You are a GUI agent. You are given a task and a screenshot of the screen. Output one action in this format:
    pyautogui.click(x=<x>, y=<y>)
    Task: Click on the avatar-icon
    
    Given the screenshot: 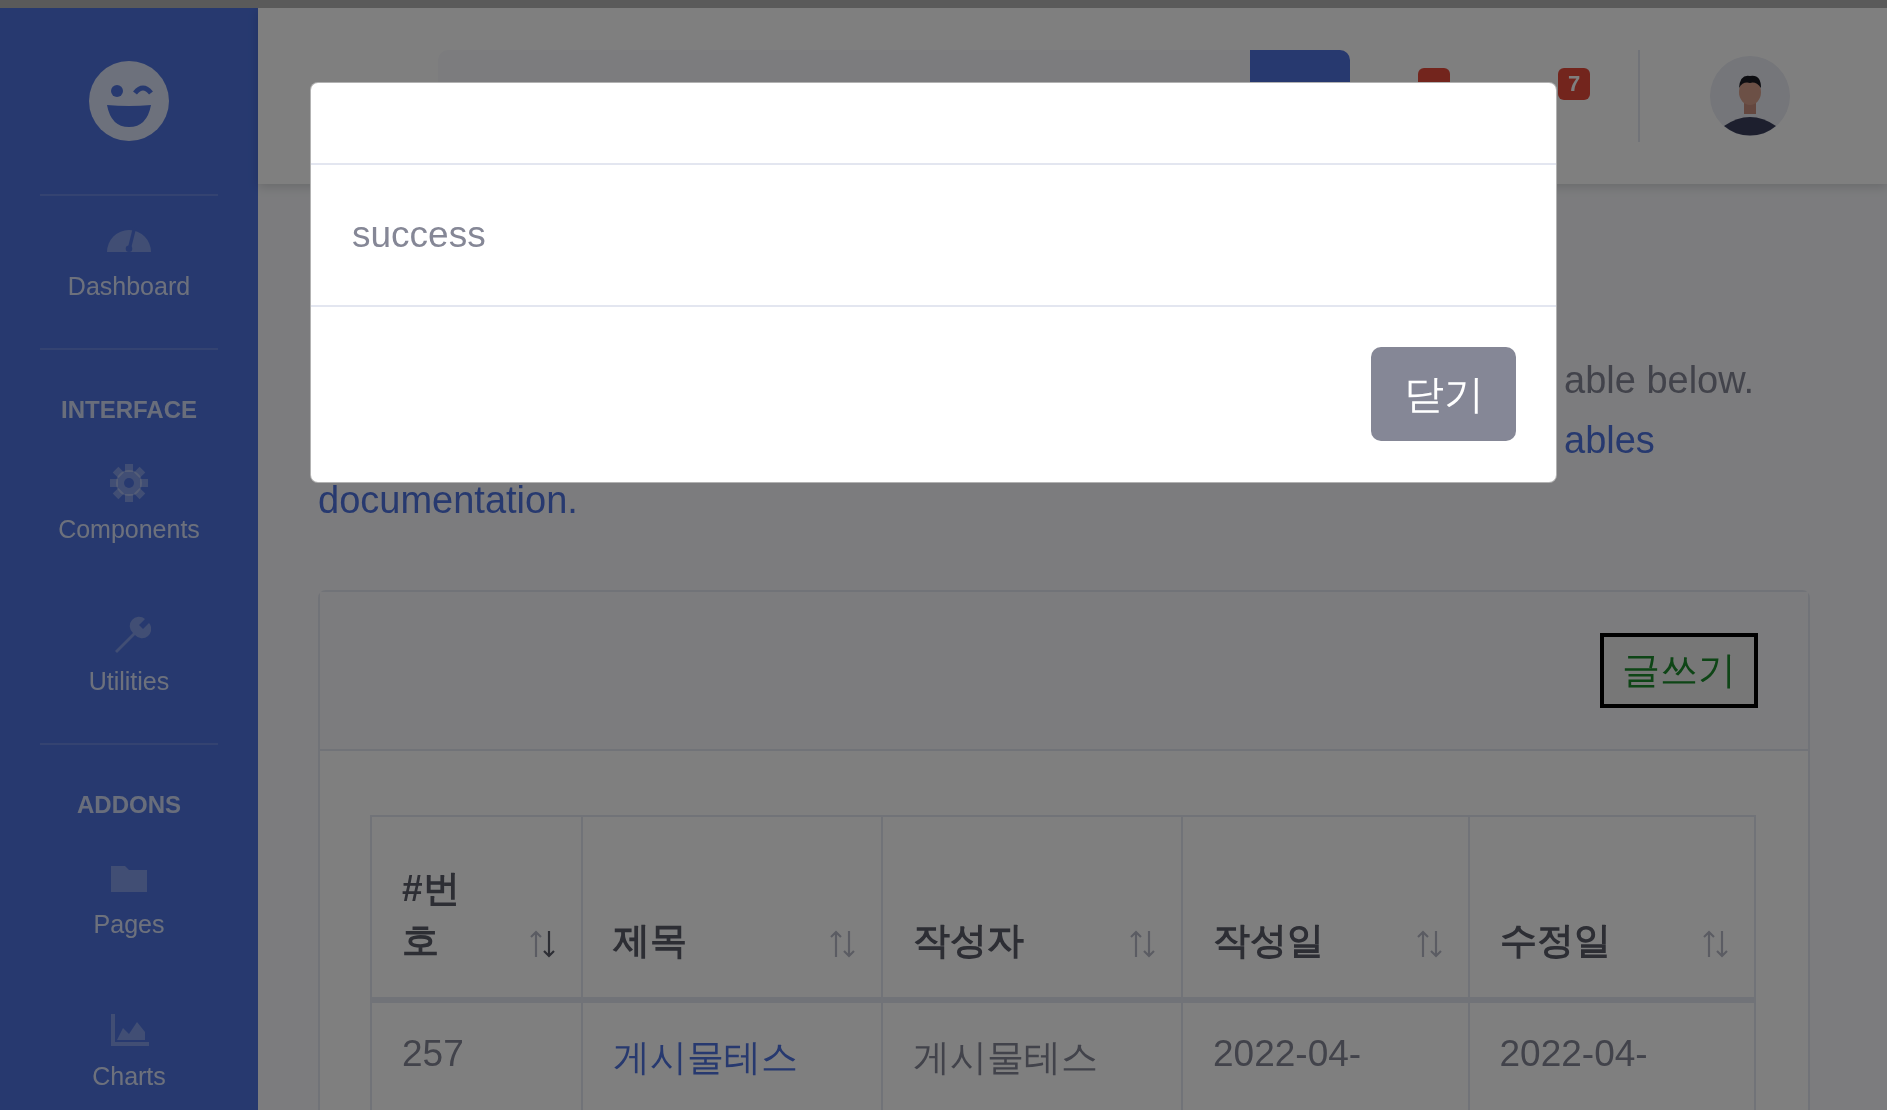 What is the action you would take?
    pyautogui.click(x=1750, y=96)
    